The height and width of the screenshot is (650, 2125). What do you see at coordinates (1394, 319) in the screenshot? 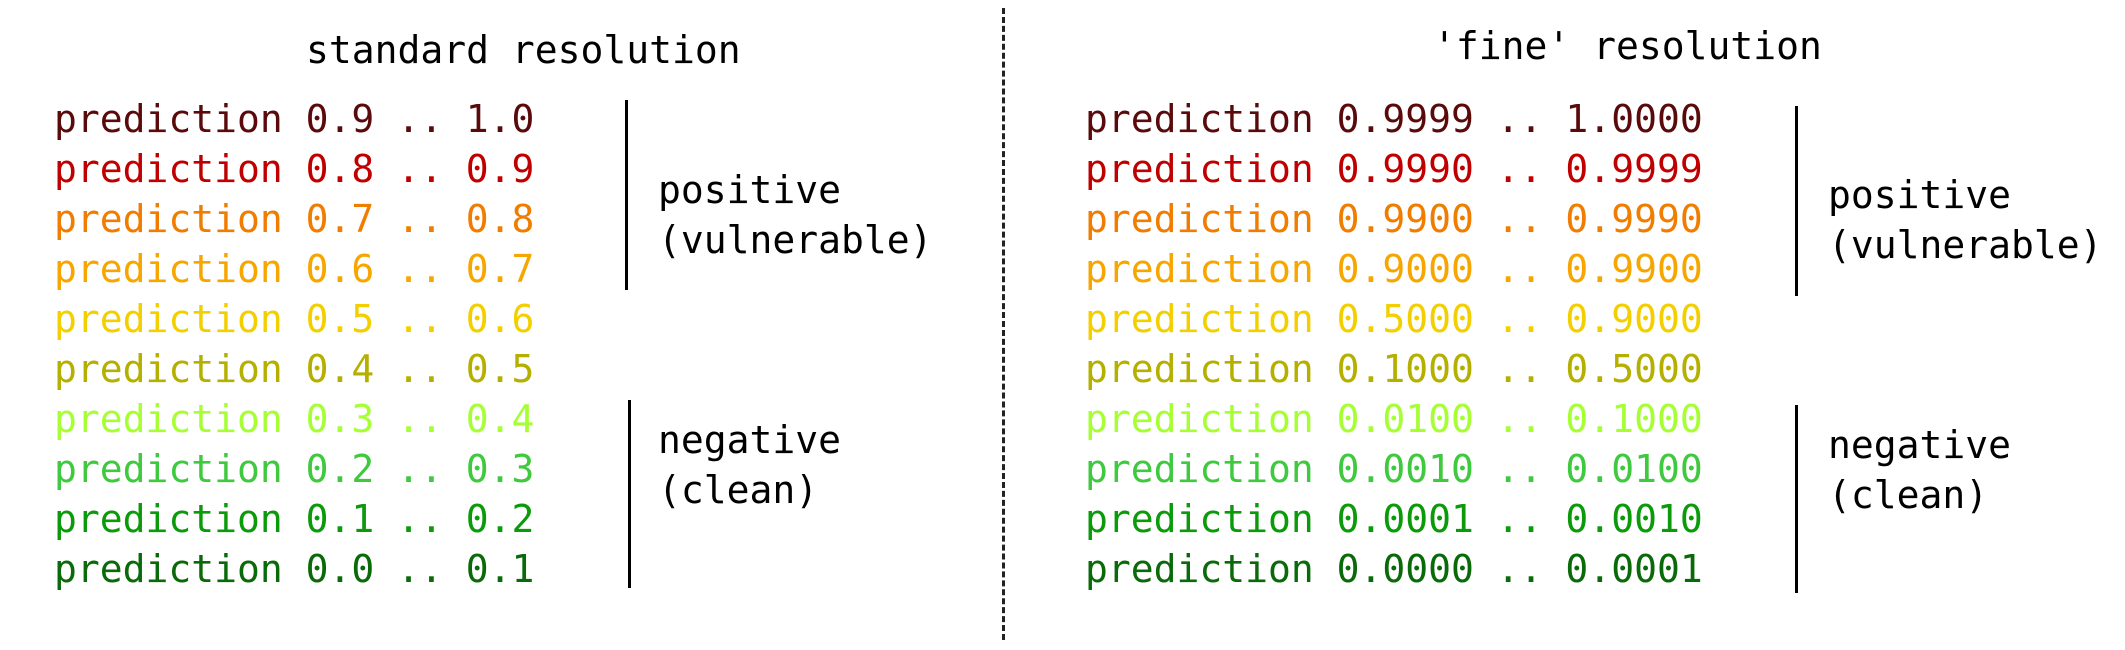
I see `prediction-row: prediction 0.5000 .. 0.9000` at bounding box center [1394, 319].